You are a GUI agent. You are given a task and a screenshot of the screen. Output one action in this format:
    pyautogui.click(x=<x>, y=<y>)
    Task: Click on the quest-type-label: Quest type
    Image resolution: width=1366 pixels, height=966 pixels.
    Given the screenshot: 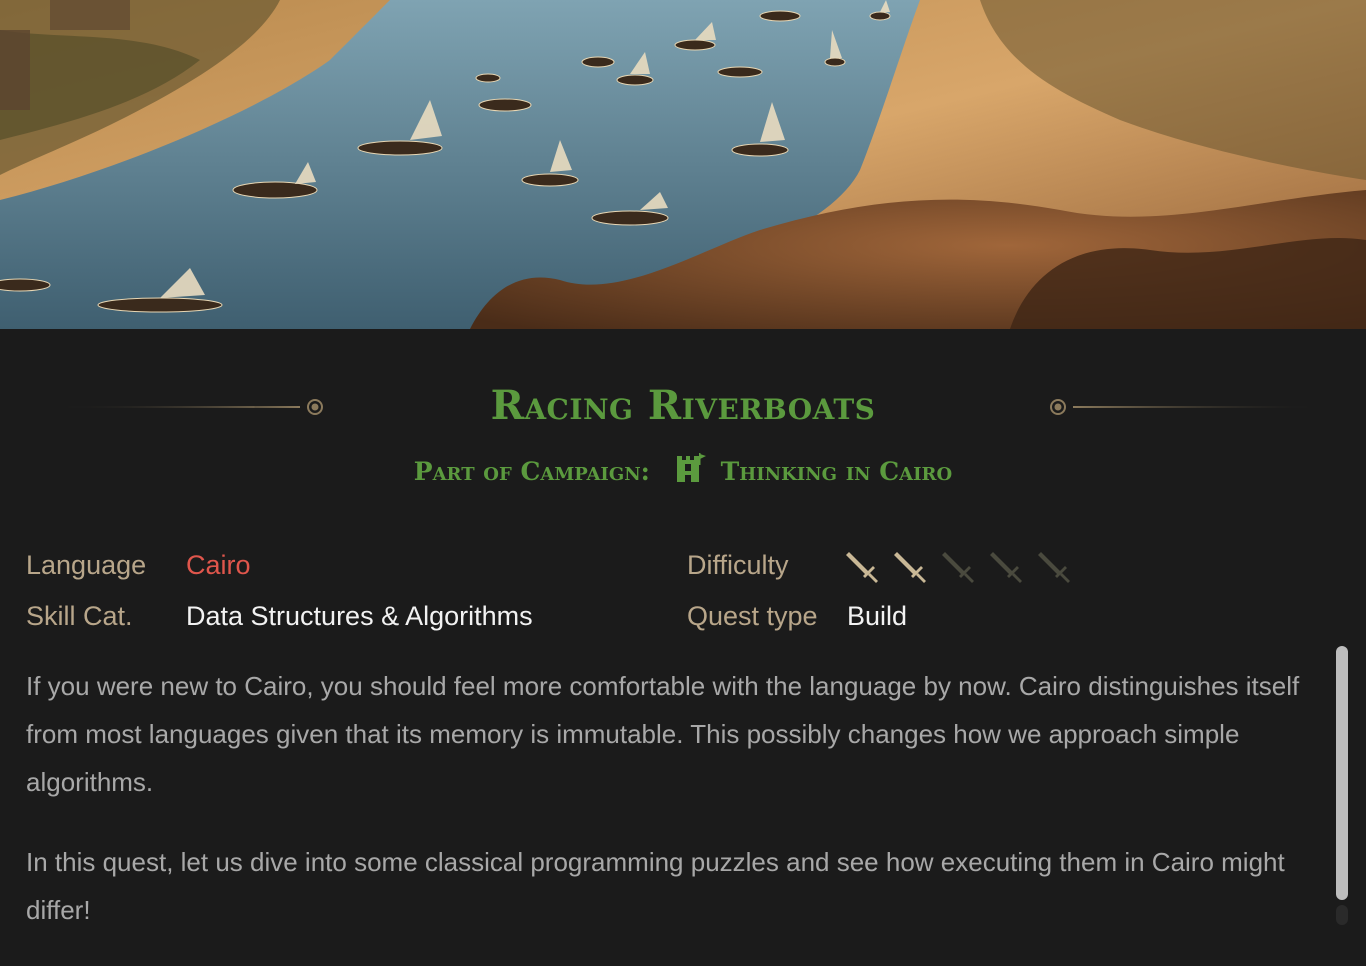 What is the action you would take?
    pyautogui.click(x=752, y=616)
    